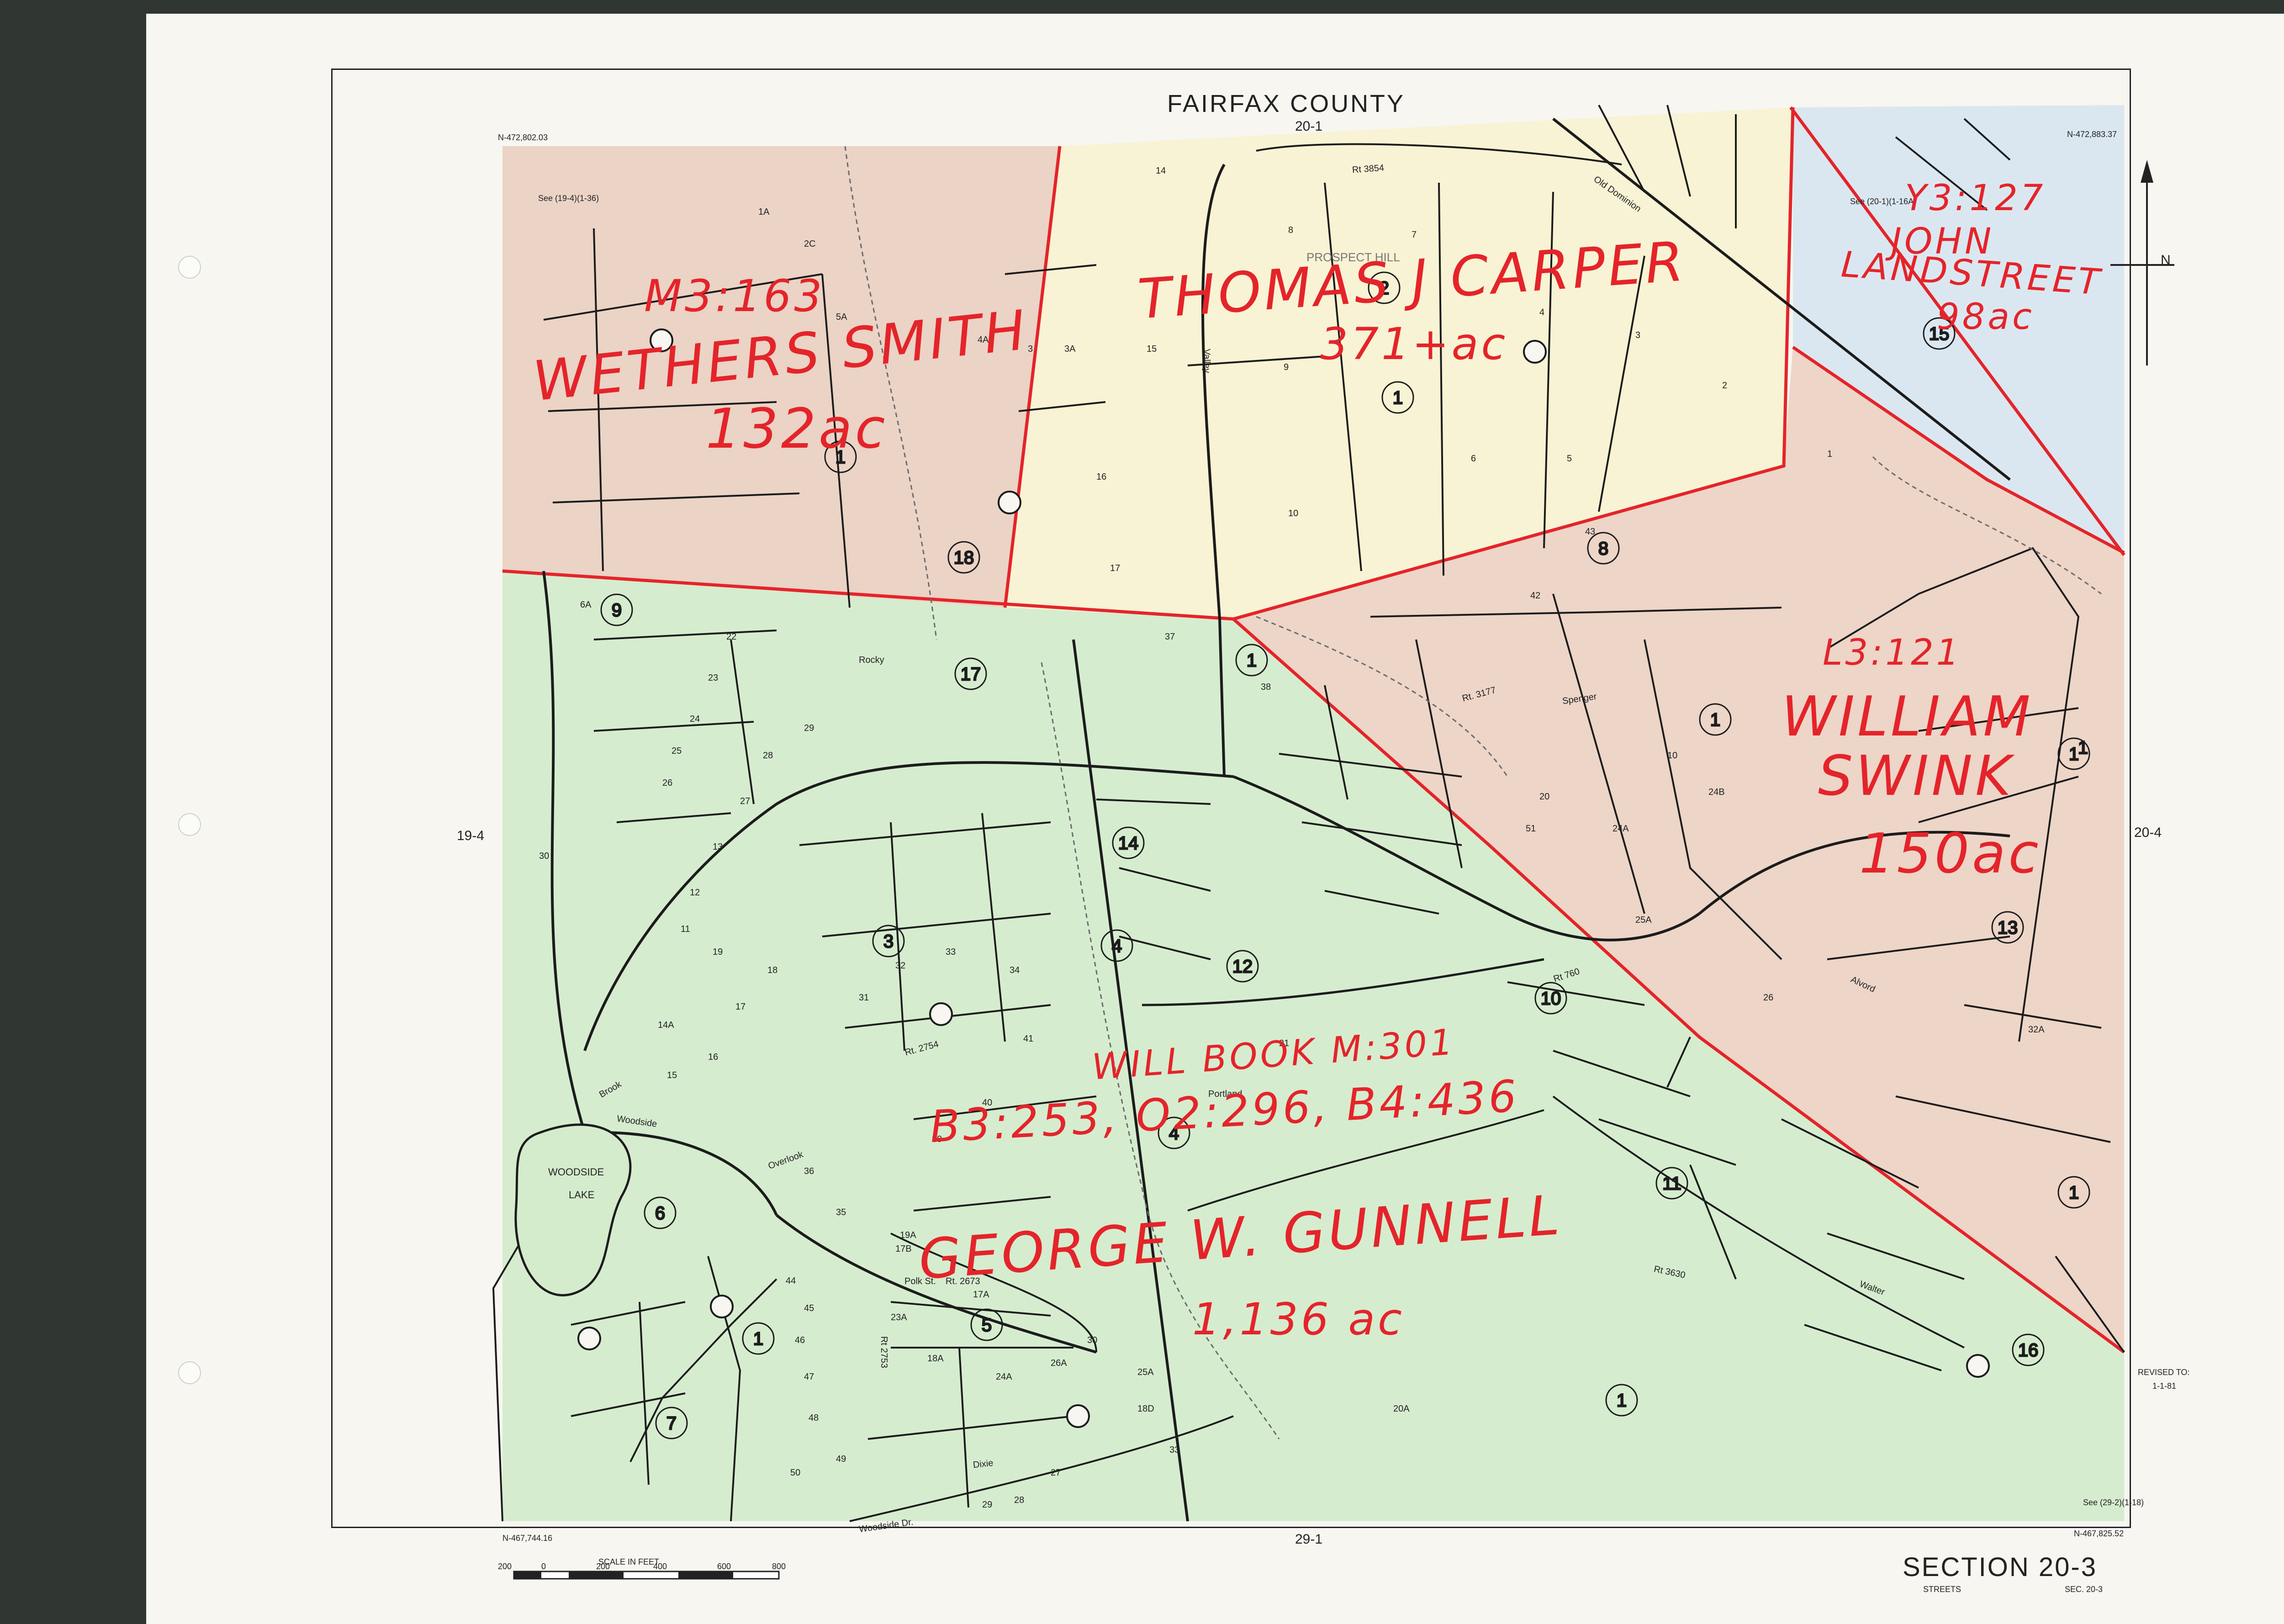 This screenshot has width=2284, height=1624. What do you see at coordinates (971, 674) in the screenshot?
I see `parcel-number: 17` at bounding box center [971, 674].